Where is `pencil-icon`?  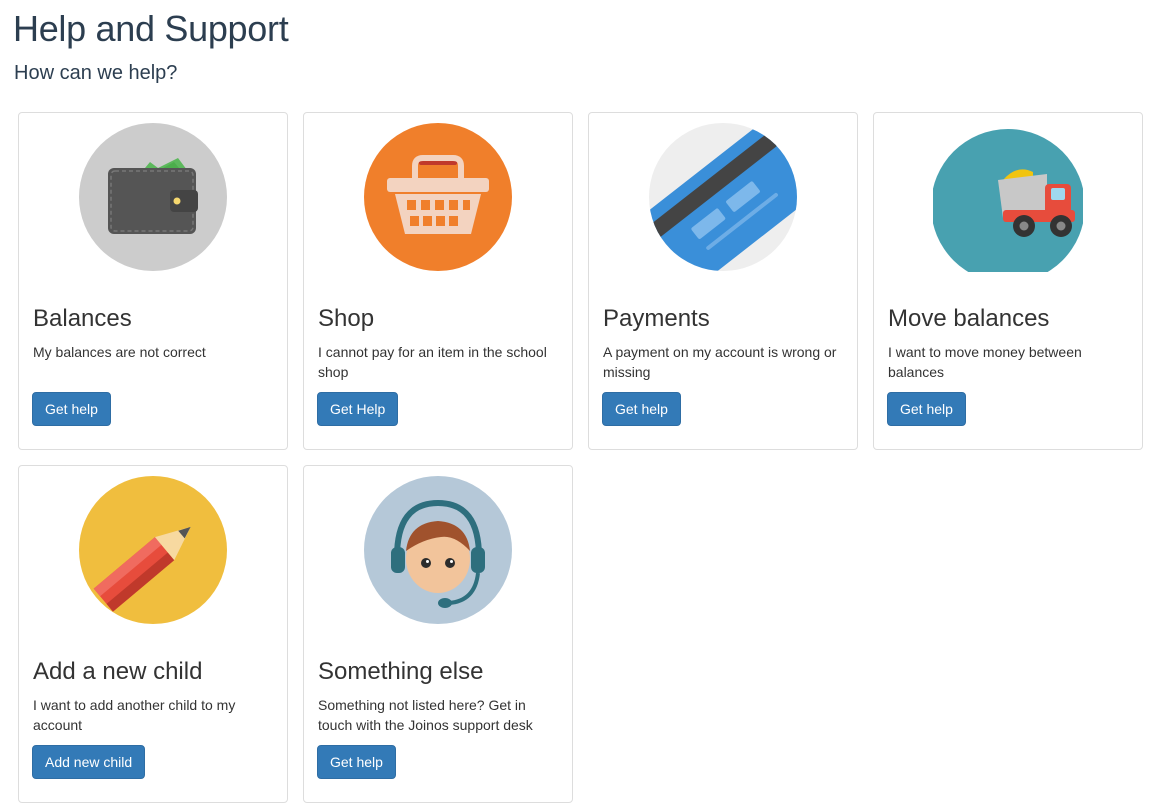 pencil-icon is located at coordinates (153, 550).